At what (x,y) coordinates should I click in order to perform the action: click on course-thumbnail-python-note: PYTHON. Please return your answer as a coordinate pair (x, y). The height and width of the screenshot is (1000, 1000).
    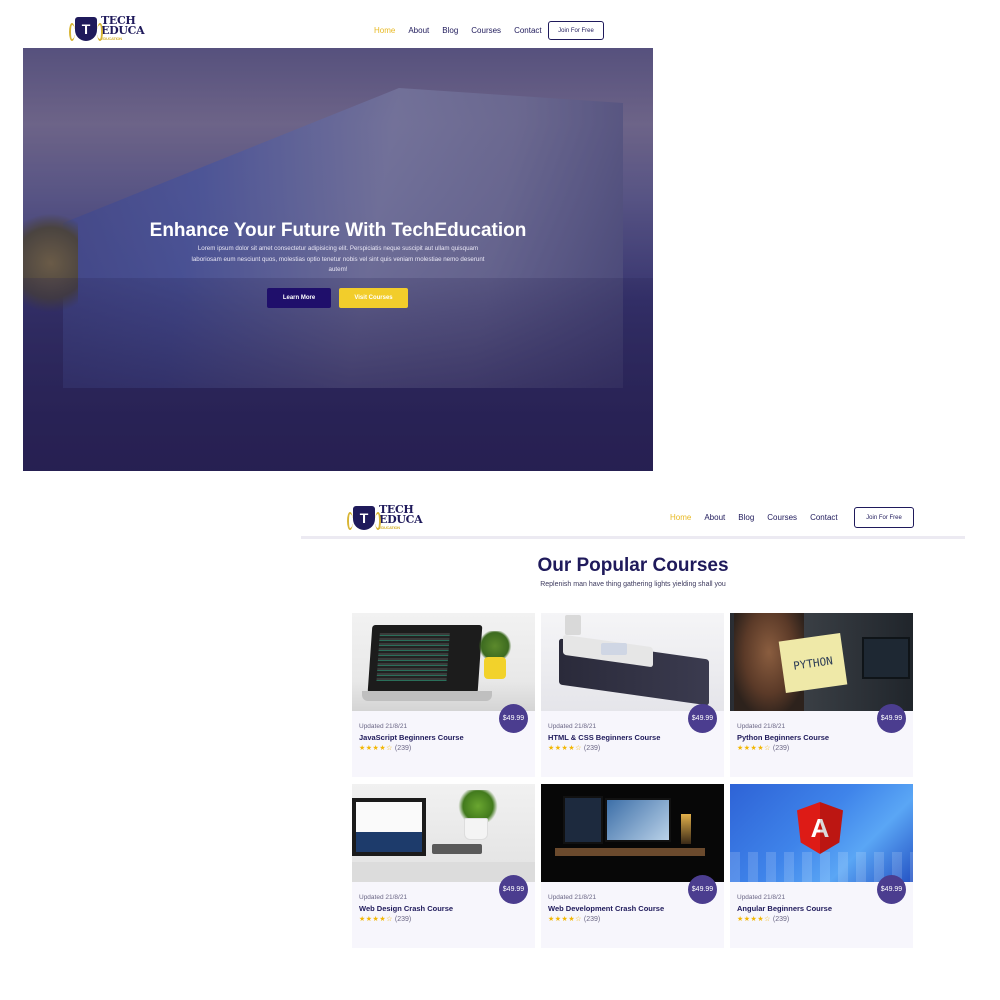
    Looking at the image, I should click on (821, 662).